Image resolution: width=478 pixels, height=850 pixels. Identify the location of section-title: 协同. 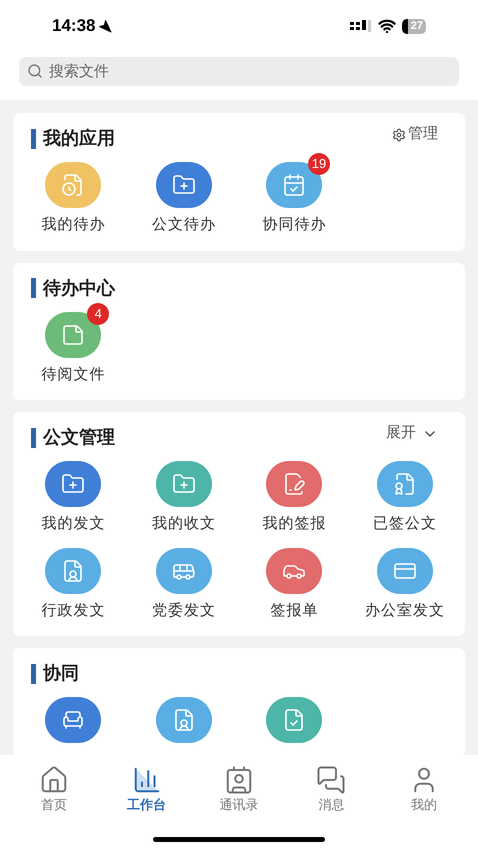
(61, 673).